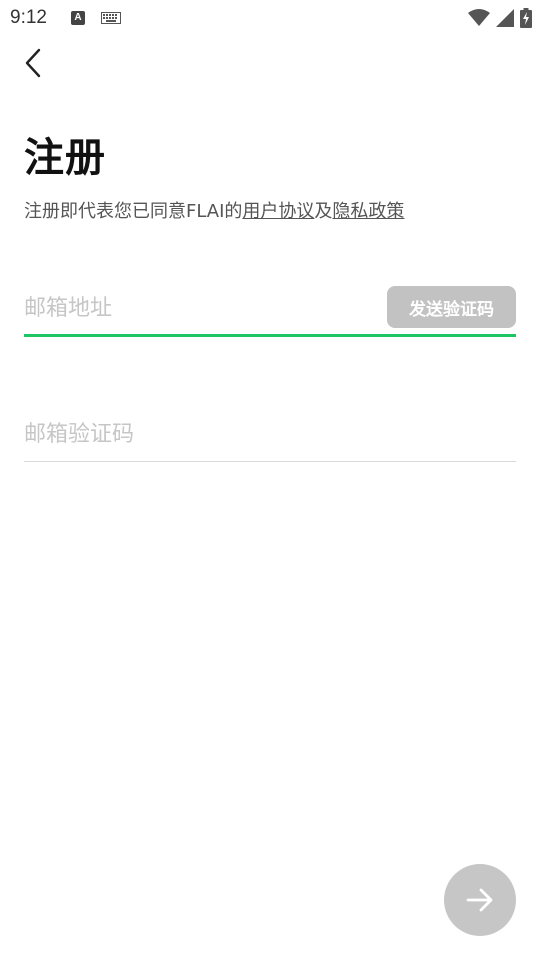 The height and width of the screenshot is (960, 540). I want to click on code-field-row, so click(270, 438).